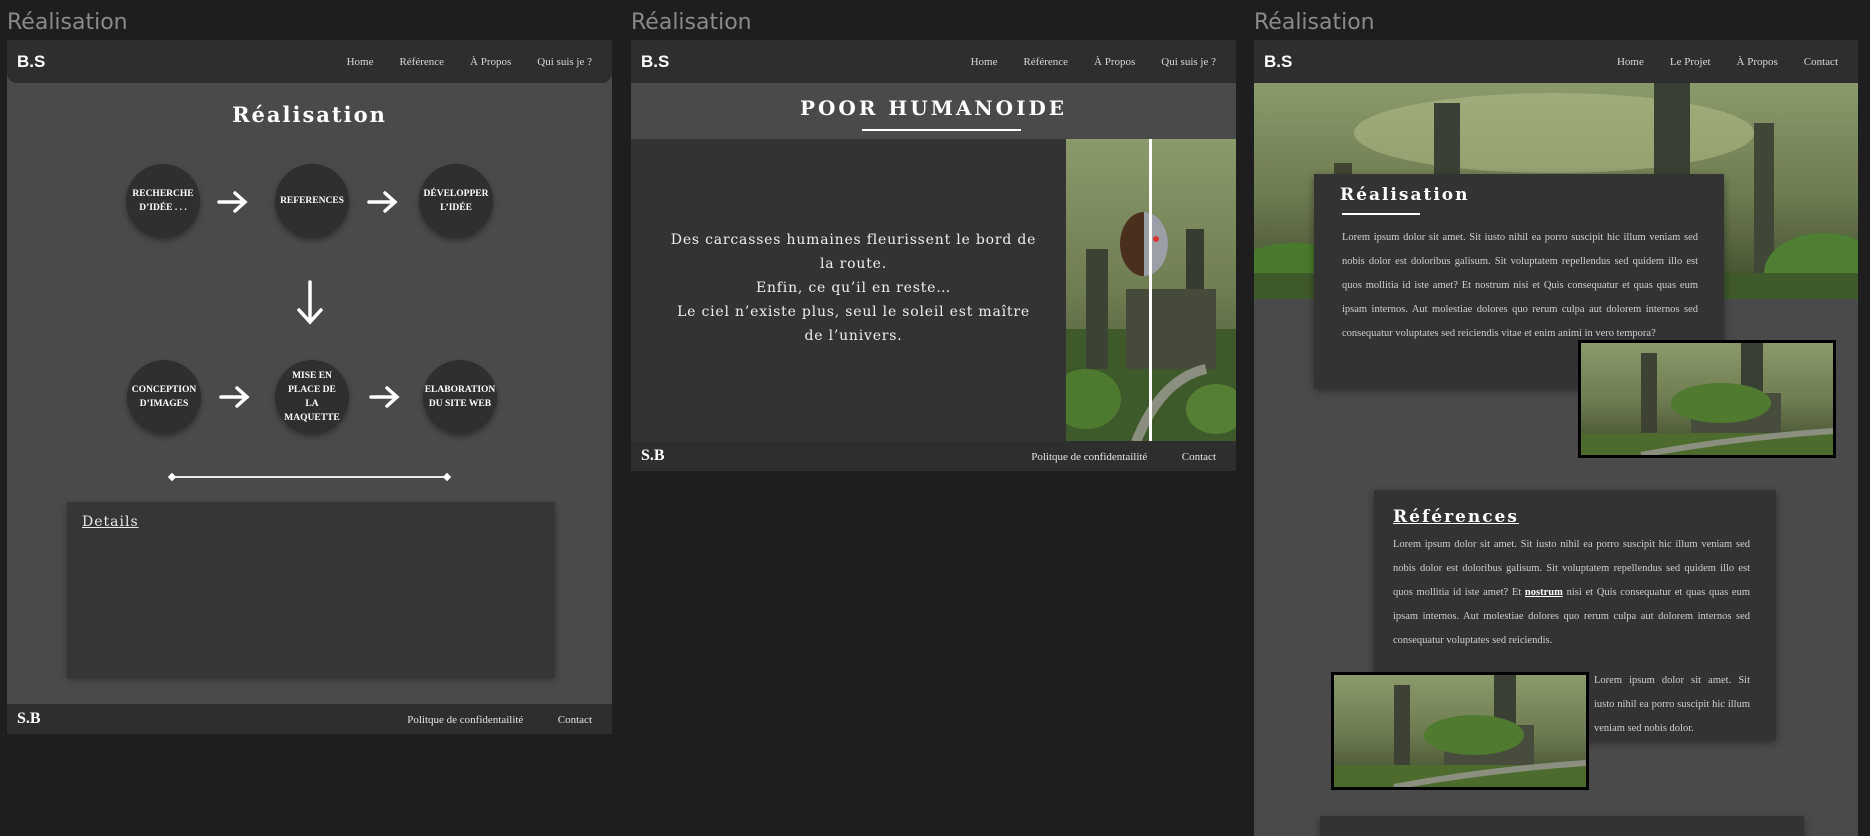 The image size is (1870, 836). Describe the element at coordinates (1562, 826) in the screenshot. I see `next-card-partial` at that location.